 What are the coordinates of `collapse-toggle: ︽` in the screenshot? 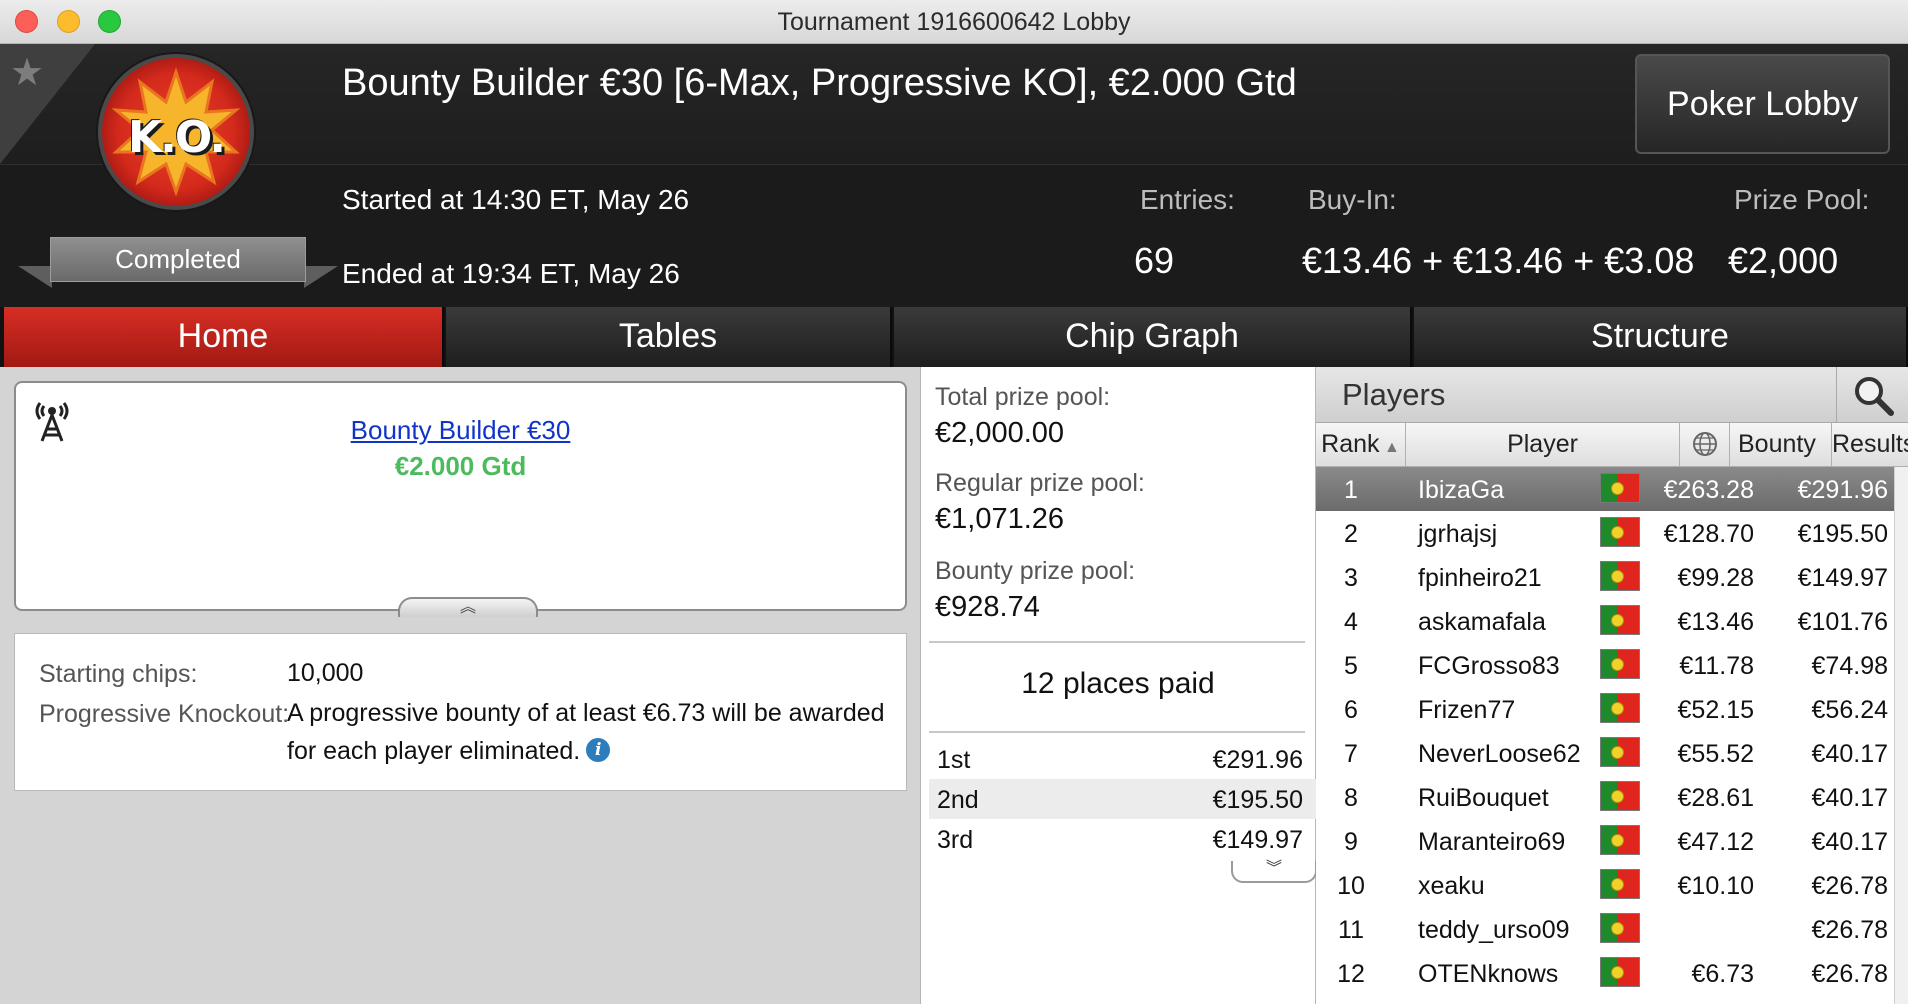 It's located at (468, 607).